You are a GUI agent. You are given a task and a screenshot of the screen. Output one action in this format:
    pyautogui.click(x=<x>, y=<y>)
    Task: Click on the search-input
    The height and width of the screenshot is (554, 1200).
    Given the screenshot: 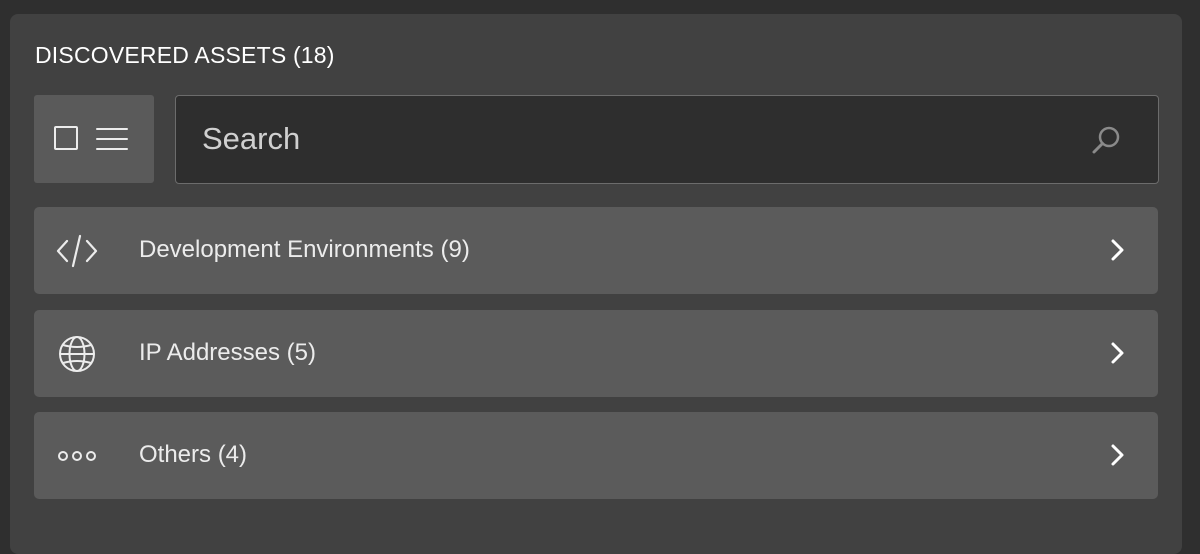 What is the action you would take?
    pyautogui.click(x=632, y=139)
    